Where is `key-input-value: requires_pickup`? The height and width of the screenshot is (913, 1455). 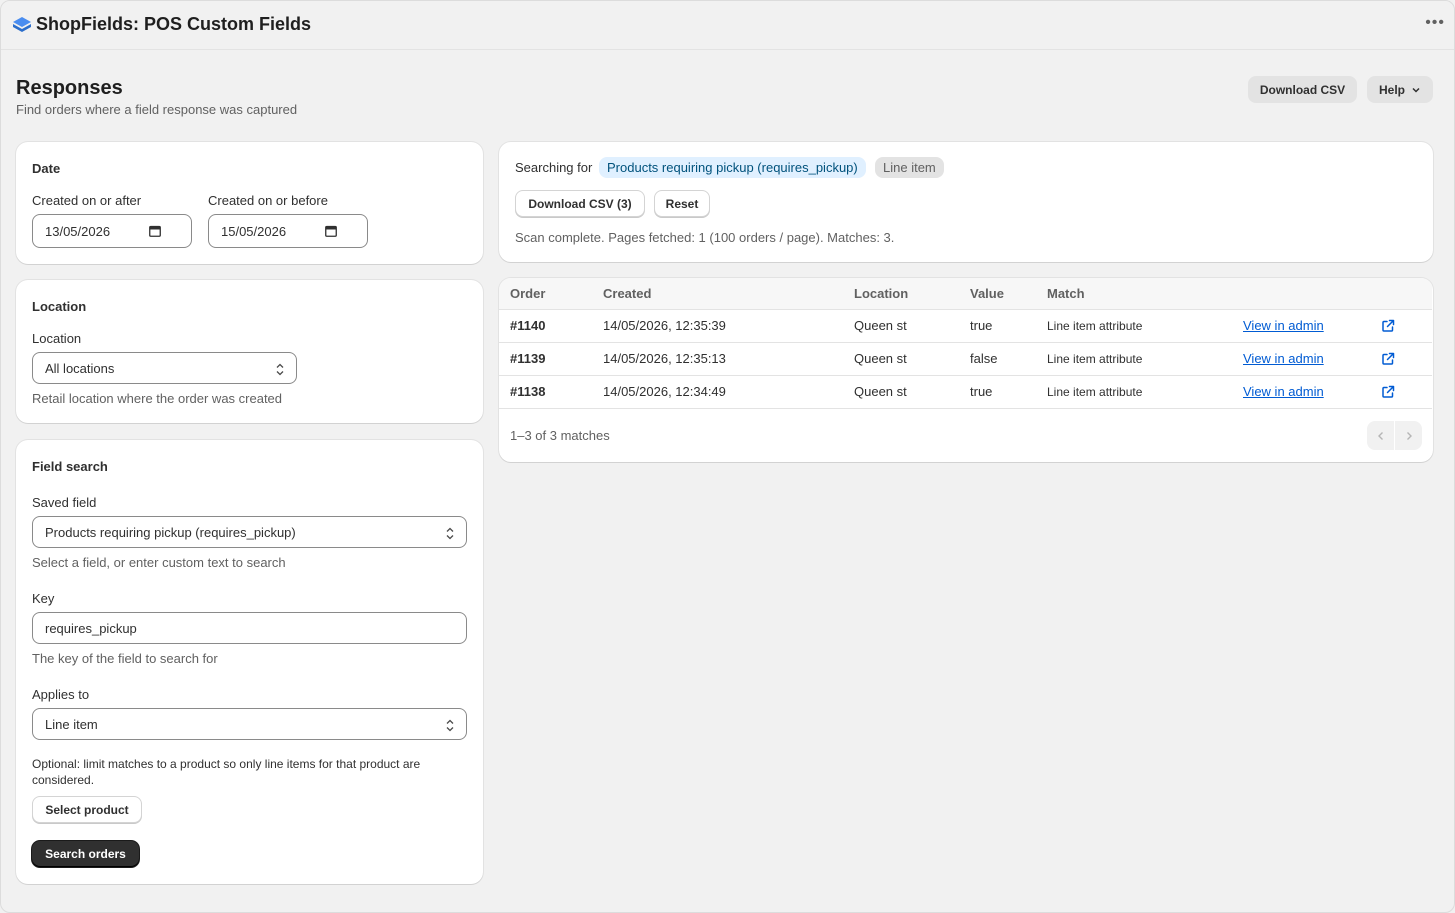 key-input-value: requires_pickup is located at coordinates (91, 628).